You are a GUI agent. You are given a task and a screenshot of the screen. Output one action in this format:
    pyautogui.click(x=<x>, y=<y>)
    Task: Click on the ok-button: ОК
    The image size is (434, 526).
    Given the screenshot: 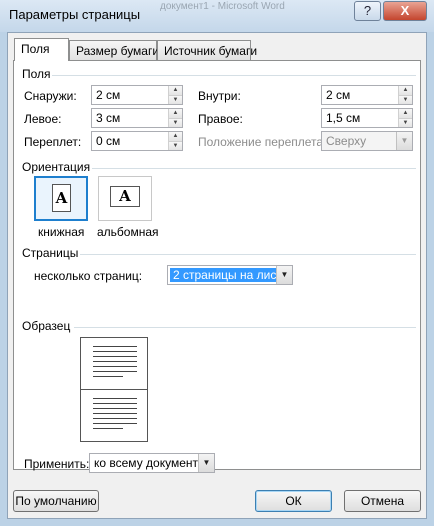 What is the action you would take?
    pyautogui.click(x=293, y=501)
    